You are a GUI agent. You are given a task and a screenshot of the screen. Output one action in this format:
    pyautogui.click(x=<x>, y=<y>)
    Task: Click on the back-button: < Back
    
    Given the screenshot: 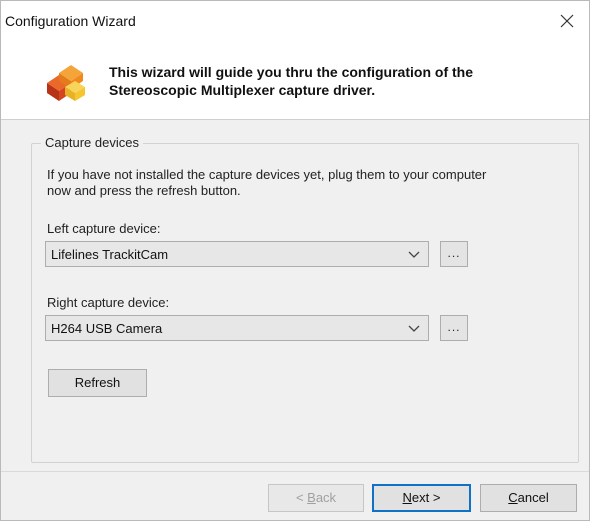 What is the action you would take?
    pyautogui.click(x=316, y=498)
    